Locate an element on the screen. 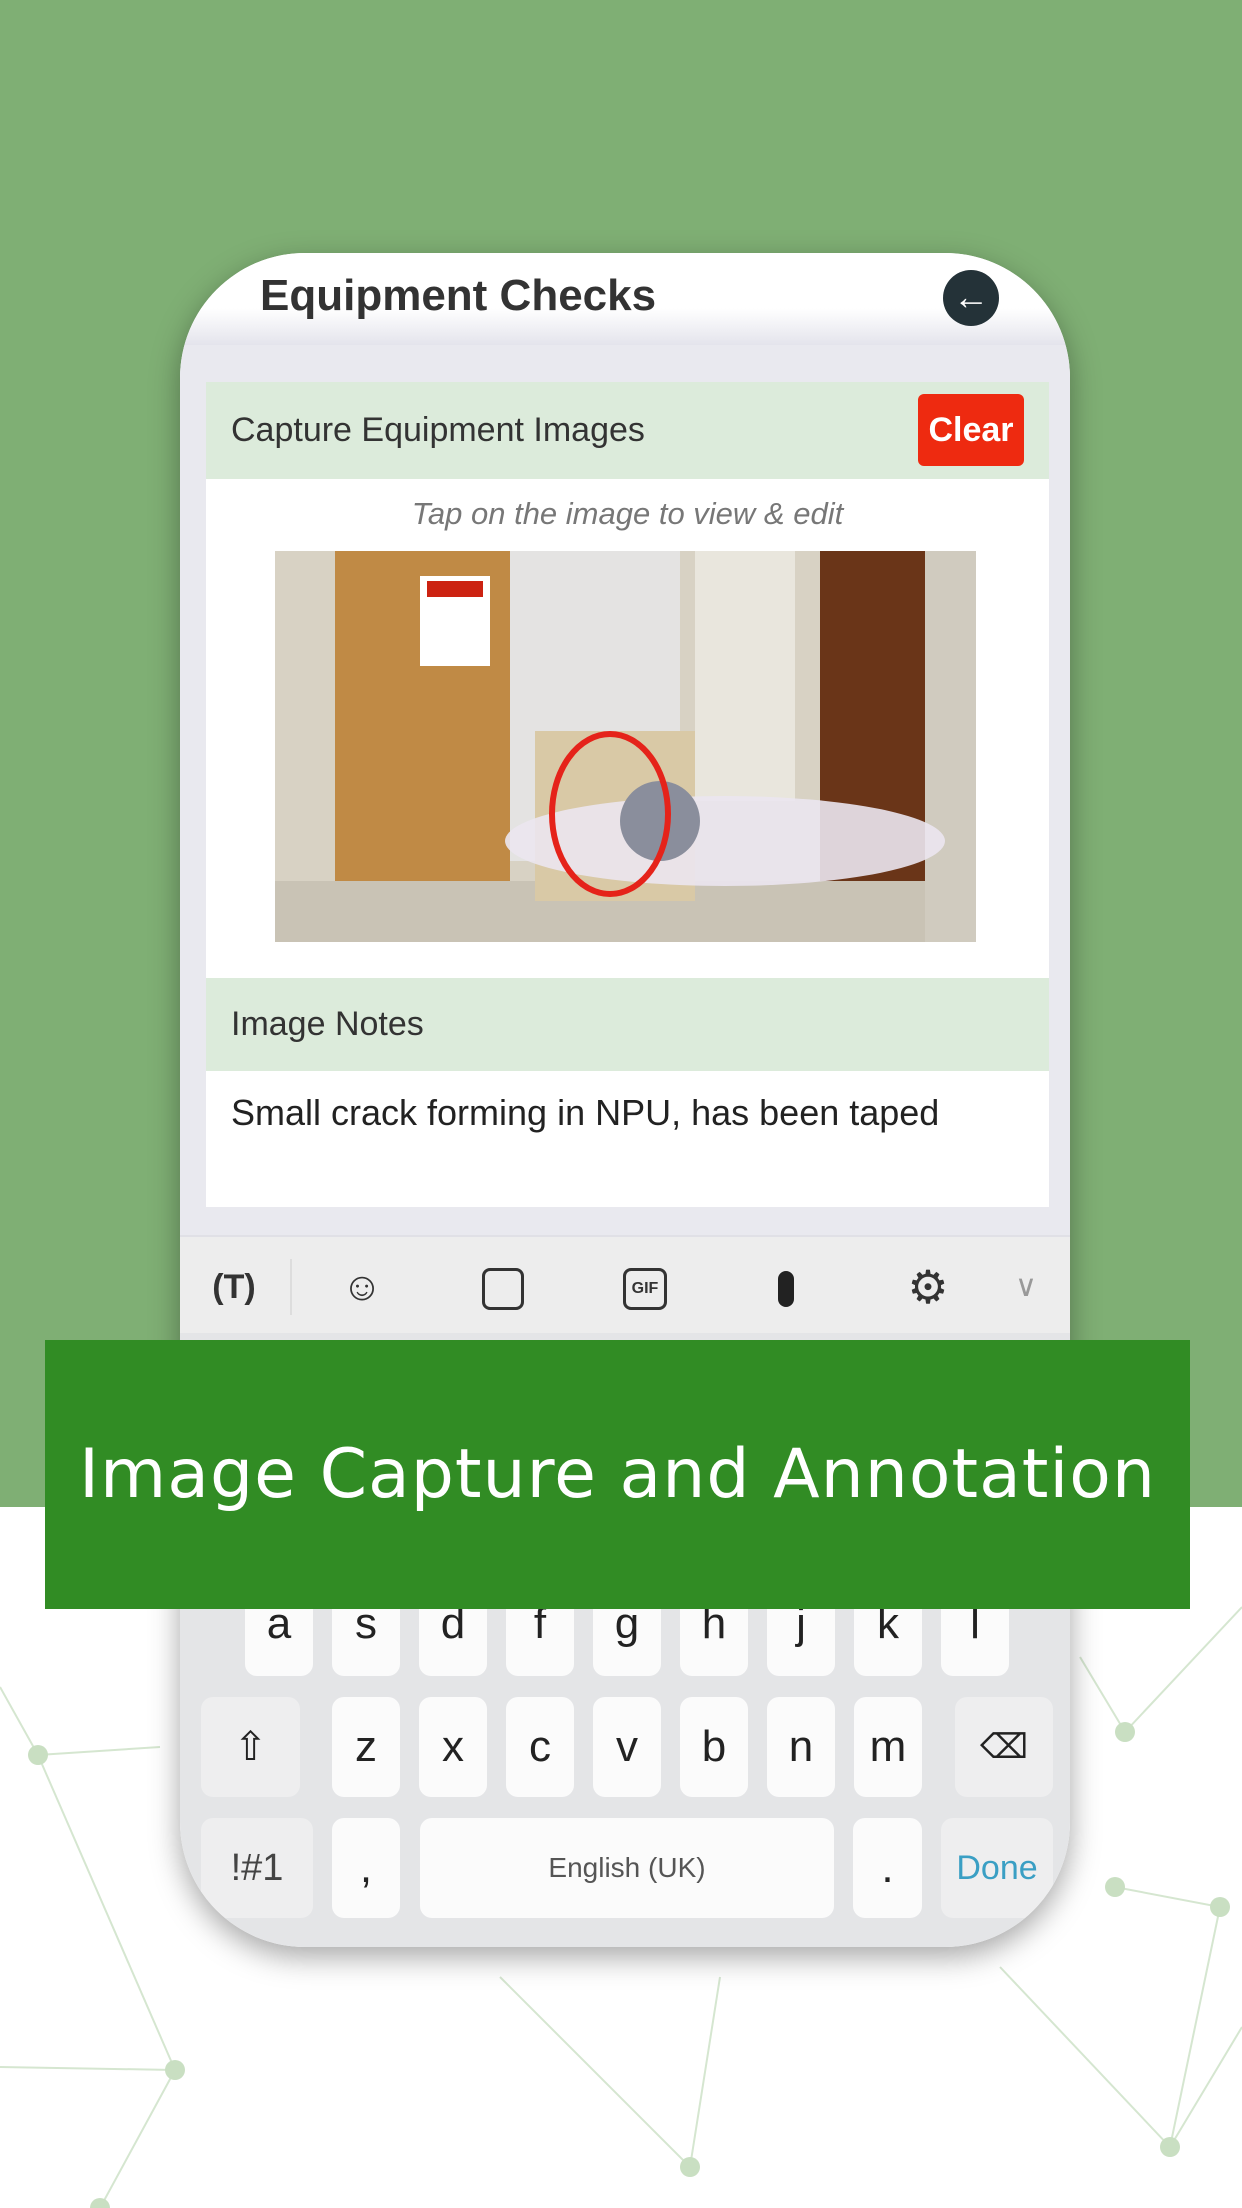 Image resolution: width=1242 pixels, height=2208 pixels. capture-section-header: Capture Equipment Images Clear is located at coordinates (627, 430).